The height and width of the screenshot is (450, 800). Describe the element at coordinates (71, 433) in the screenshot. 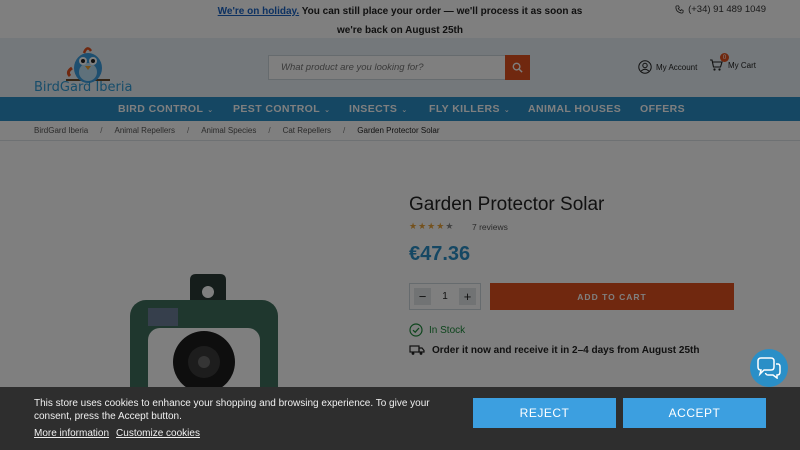

I see `more-information-link: More information` at that location.